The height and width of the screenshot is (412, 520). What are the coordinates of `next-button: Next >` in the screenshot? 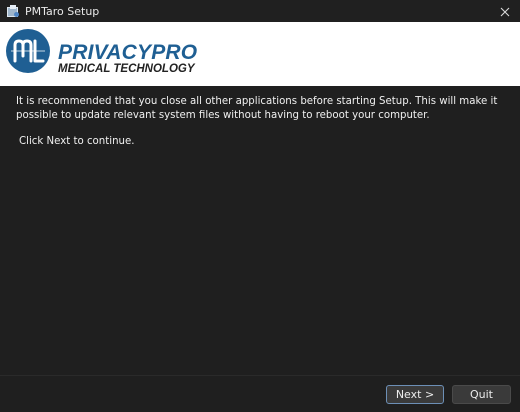 It's located at (415, 394).